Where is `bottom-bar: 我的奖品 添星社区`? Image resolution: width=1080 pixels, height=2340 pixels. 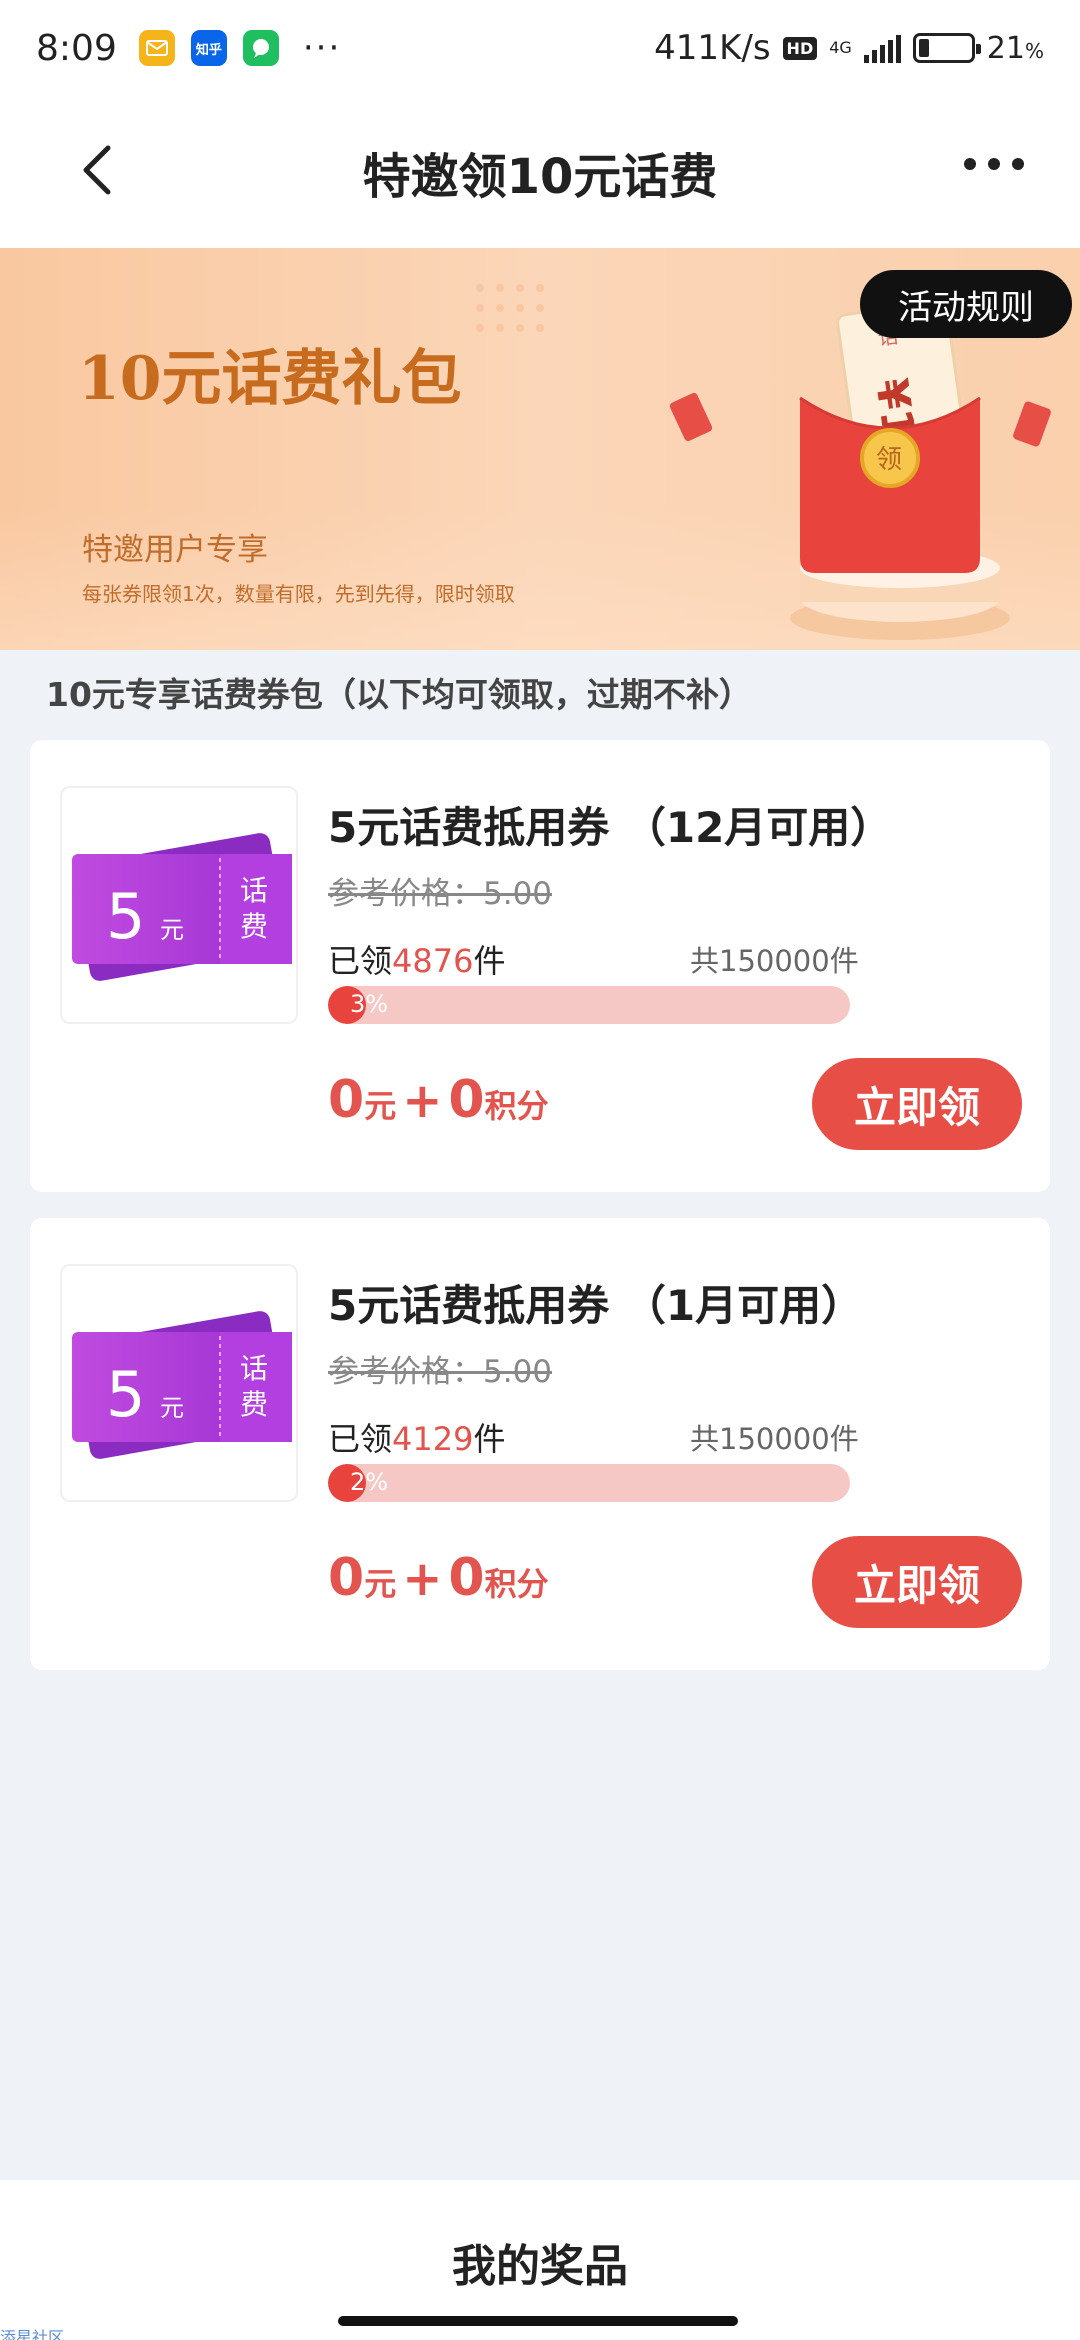 bottom-bar: 我的奖品 添星社区 is located at coordinates (540, 2260).